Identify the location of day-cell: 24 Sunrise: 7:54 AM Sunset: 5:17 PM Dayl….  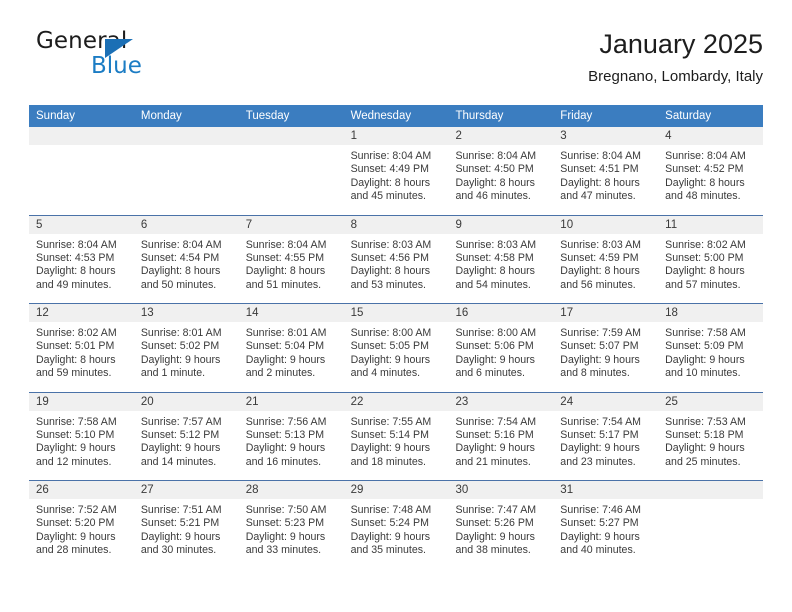
(606, 436).